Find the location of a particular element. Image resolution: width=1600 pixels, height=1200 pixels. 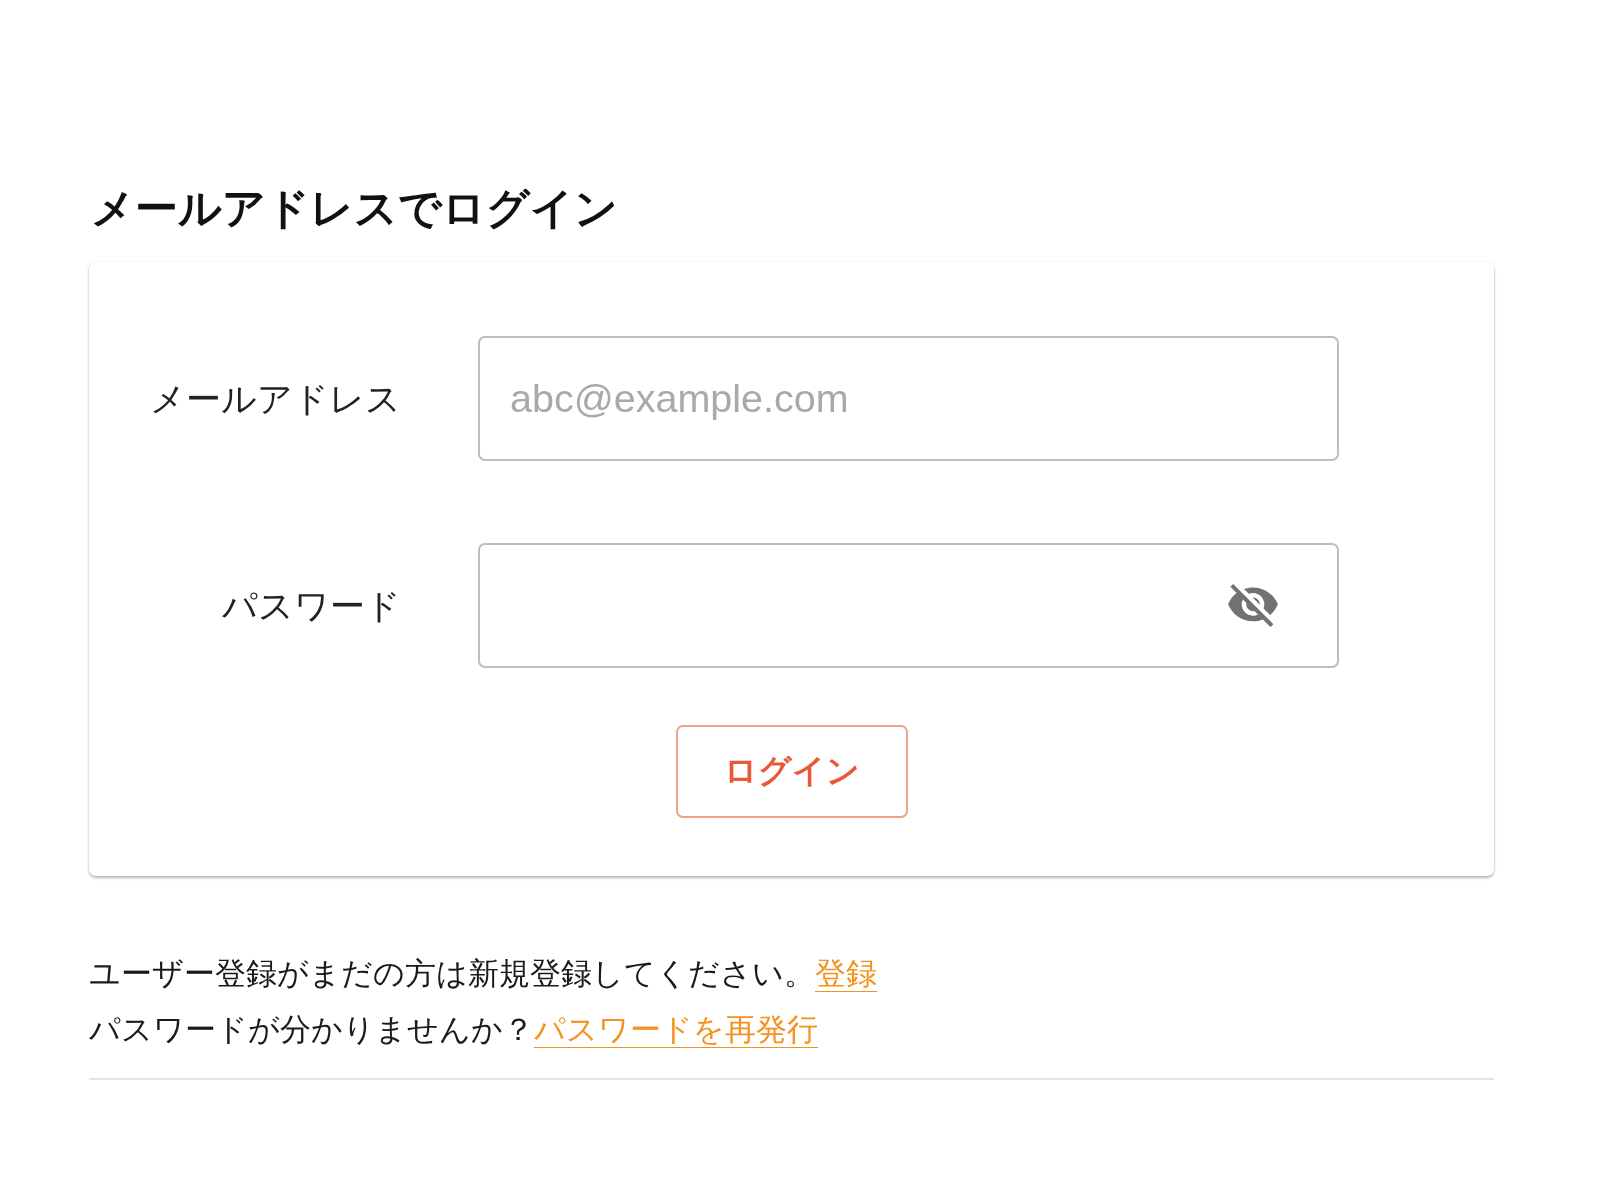

field-label: メールアドレス is located at coordinates (275, 398).